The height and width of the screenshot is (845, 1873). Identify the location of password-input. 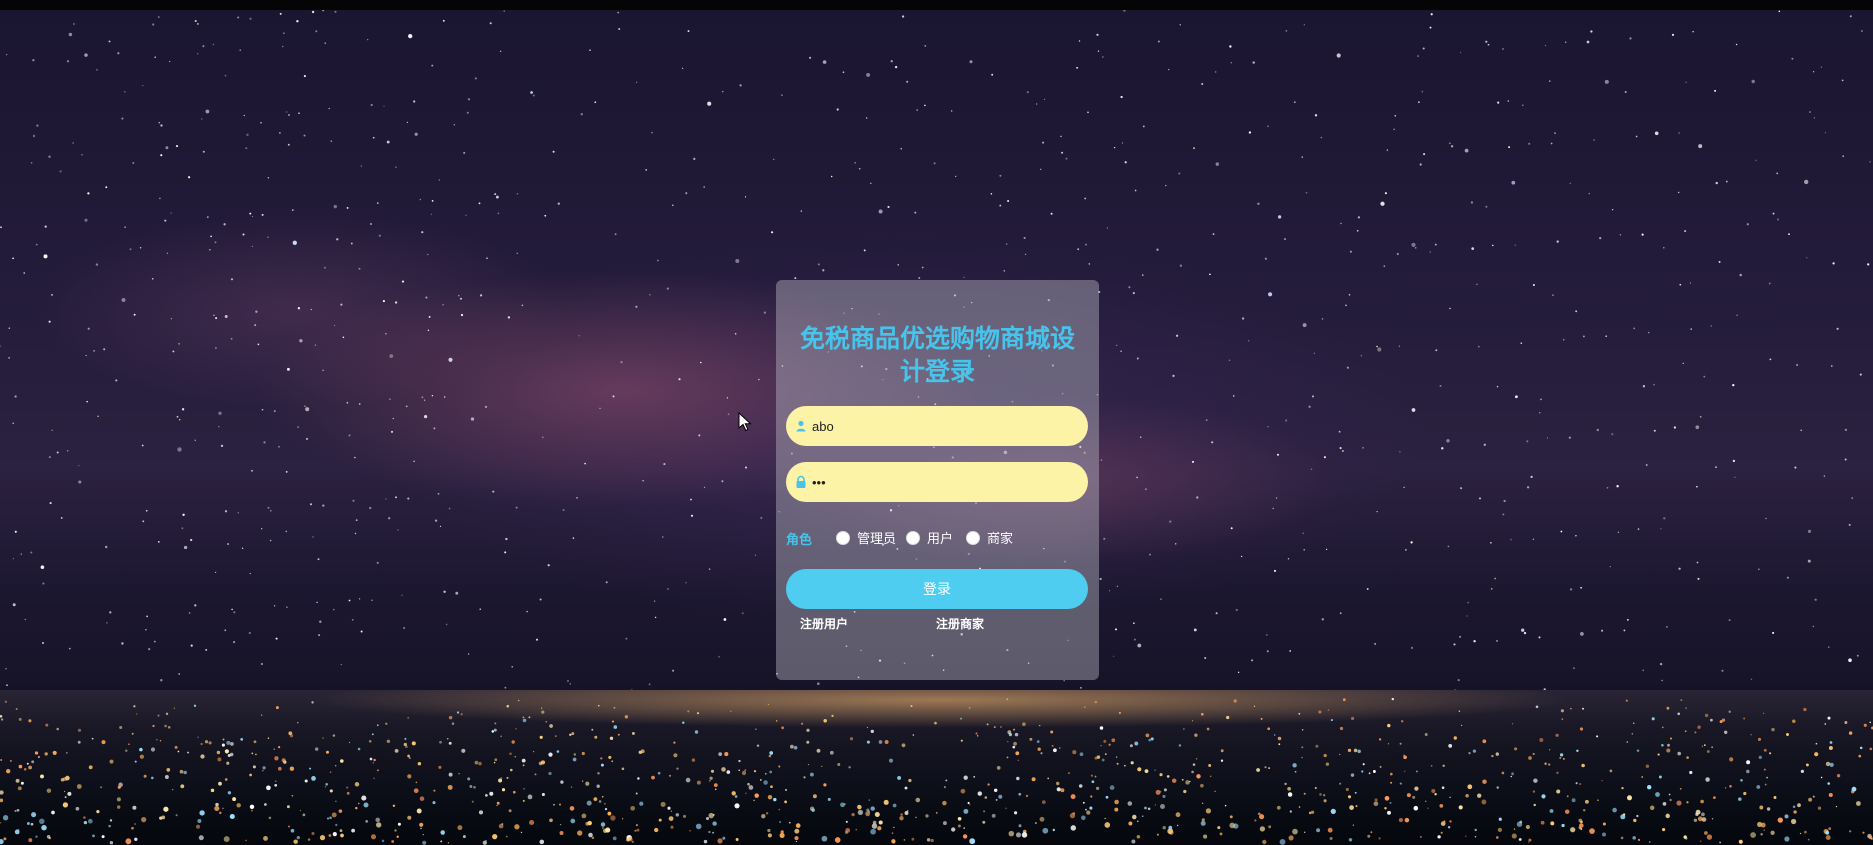
(945, 482).